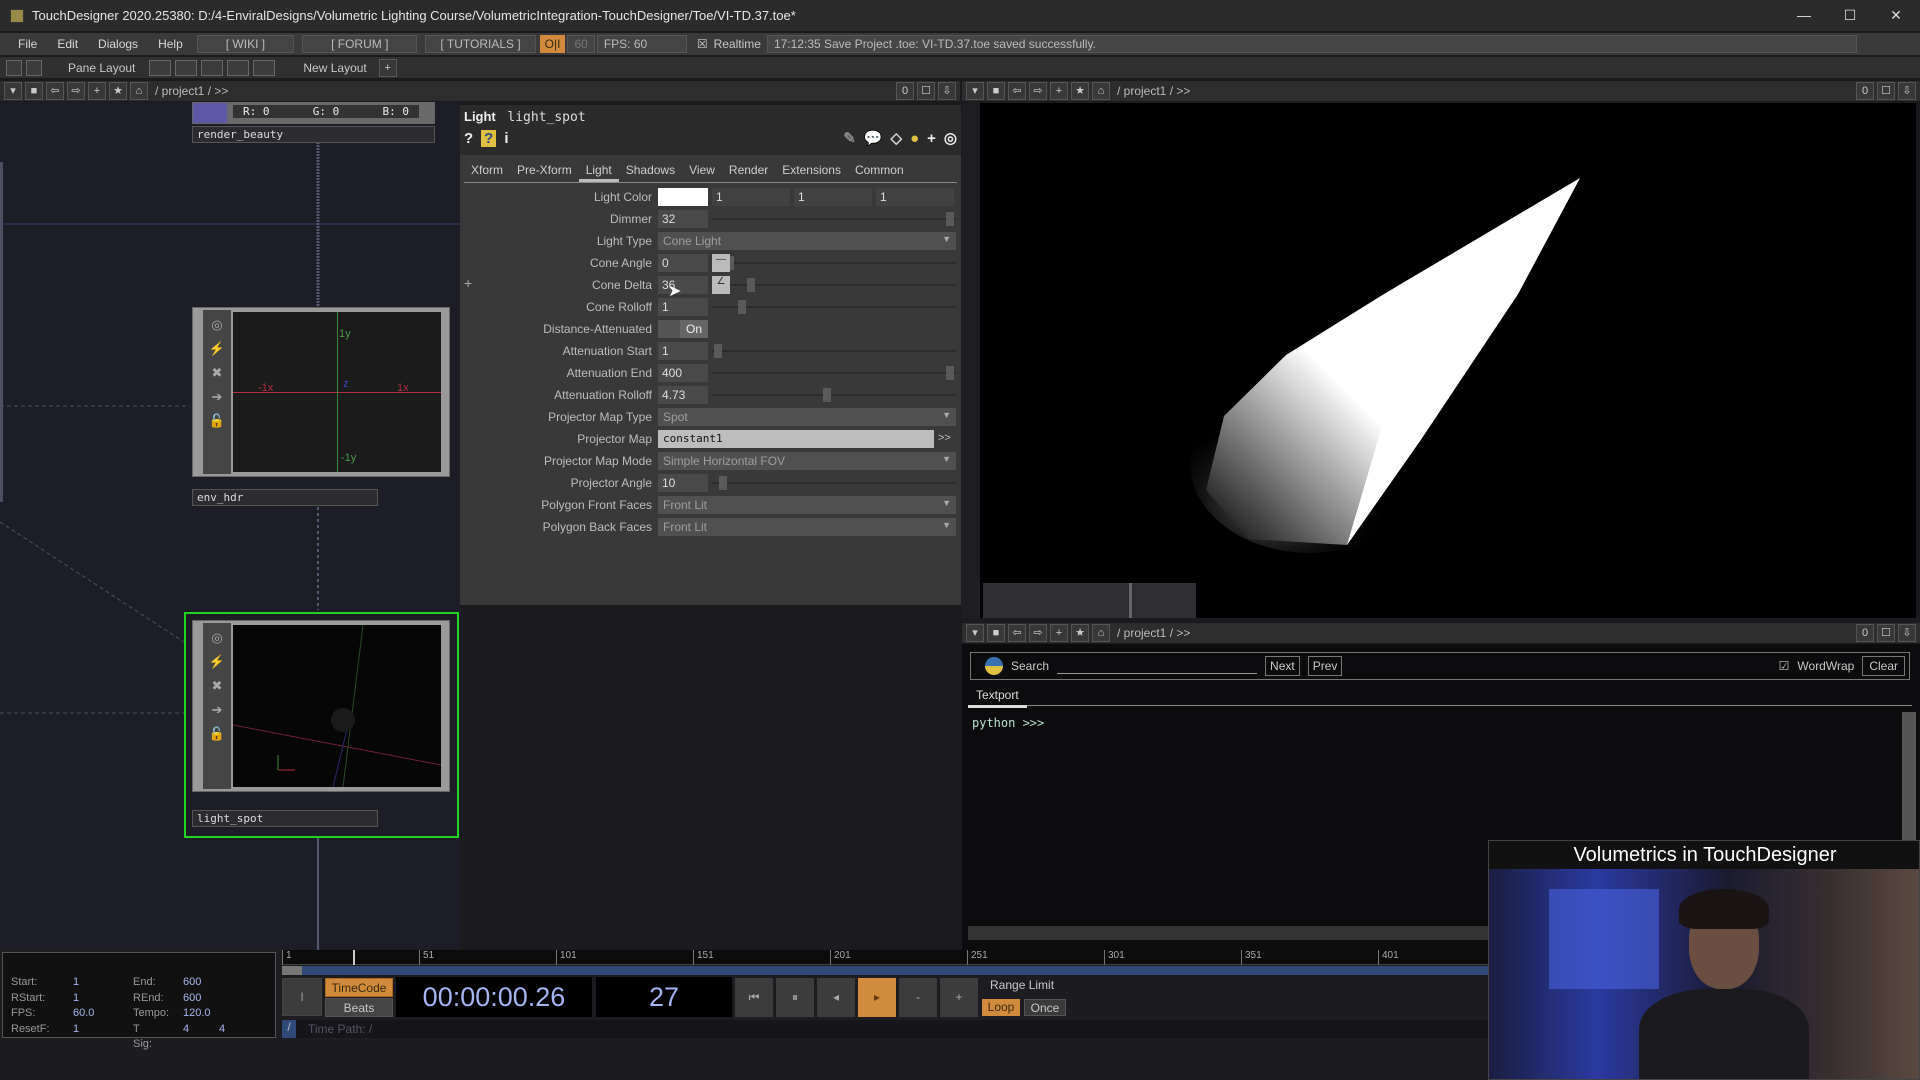  What do you see at coordinates (683, 219) in the screenshot?
I see `param-value-field: 32` at bounding box center [683, 219].